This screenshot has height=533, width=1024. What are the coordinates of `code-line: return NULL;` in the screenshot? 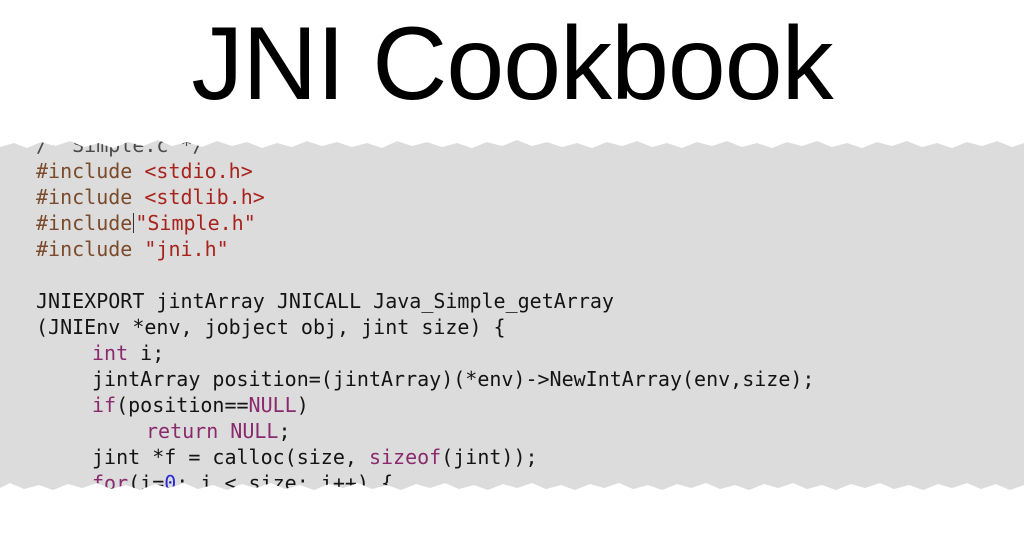 It's located at (218, 431).